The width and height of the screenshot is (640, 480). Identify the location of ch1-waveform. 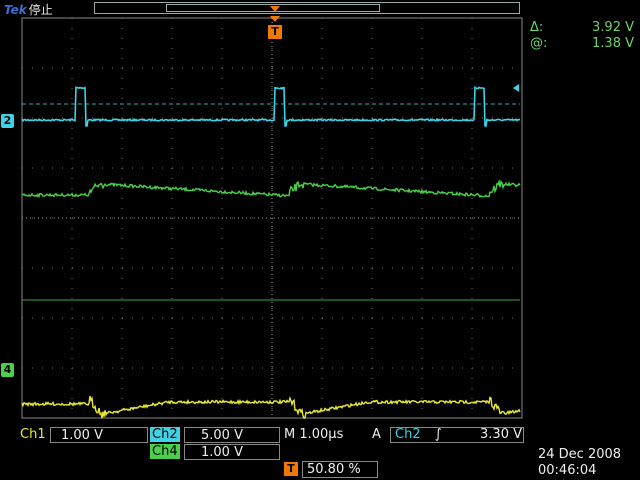
(271, 407).